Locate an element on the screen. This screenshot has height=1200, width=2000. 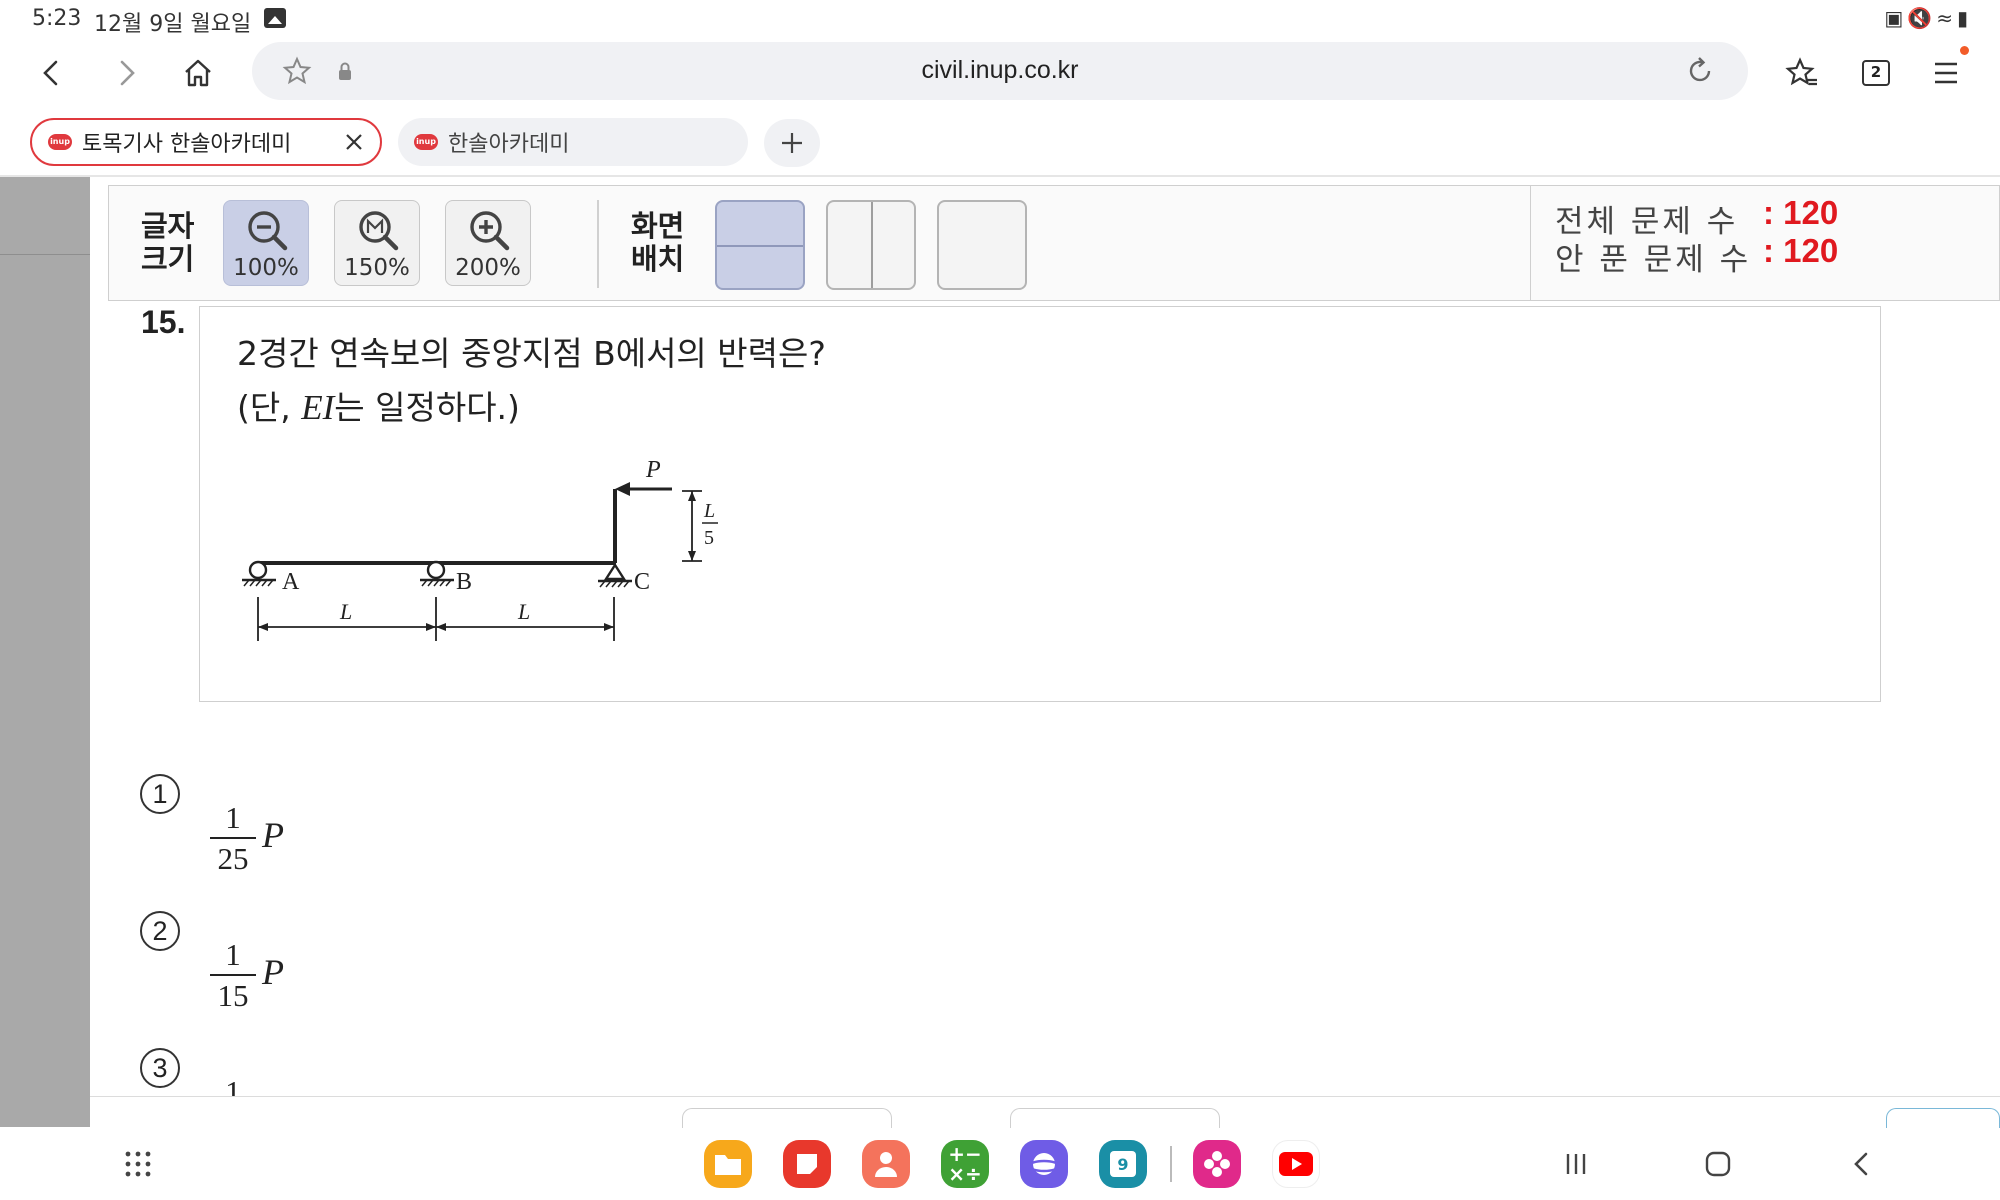
bookmarks-button is located at coordinates (1802, 73).